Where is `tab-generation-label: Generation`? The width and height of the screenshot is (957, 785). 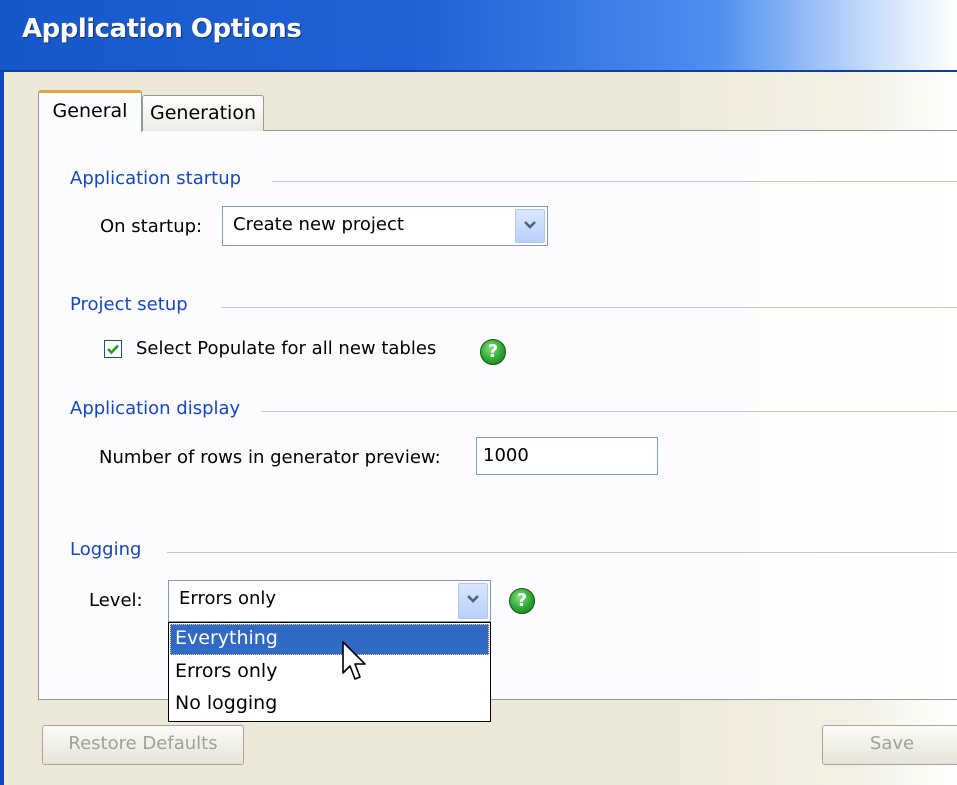
tab-generation-label: Generation is located at coordinates (203, 113).